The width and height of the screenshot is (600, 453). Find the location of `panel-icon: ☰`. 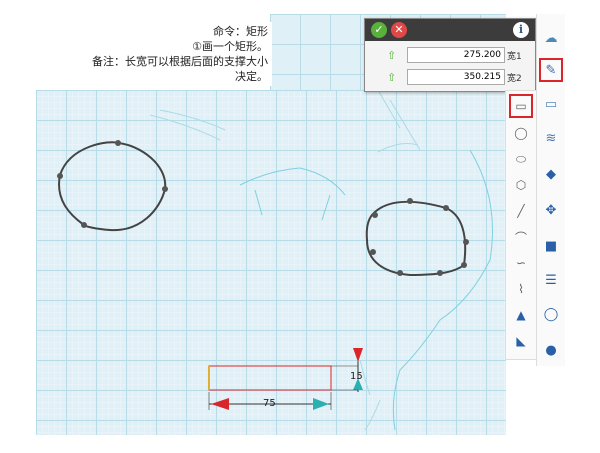

panel-icon: ☰ is located at coordinates (551, 280).